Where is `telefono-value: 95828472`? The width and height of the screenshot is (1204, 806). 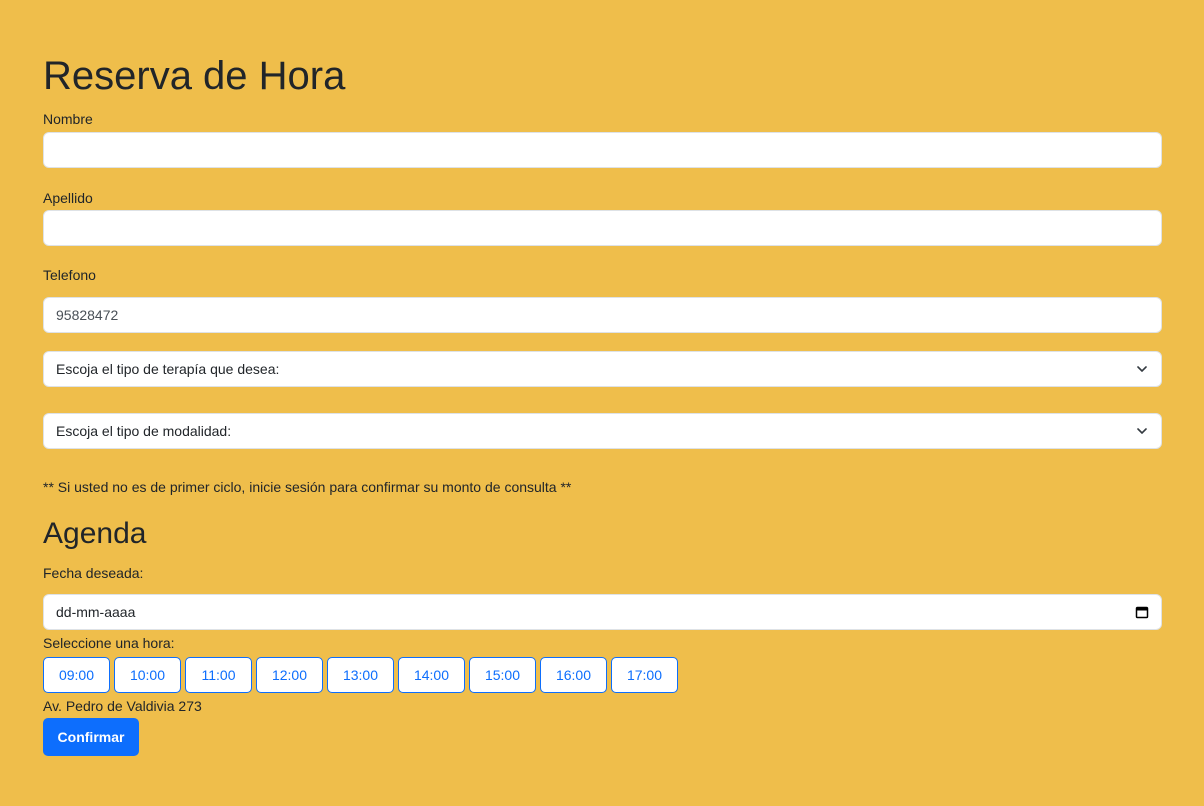
telefono-value: 95828472 is located at coordinates (87, 315).